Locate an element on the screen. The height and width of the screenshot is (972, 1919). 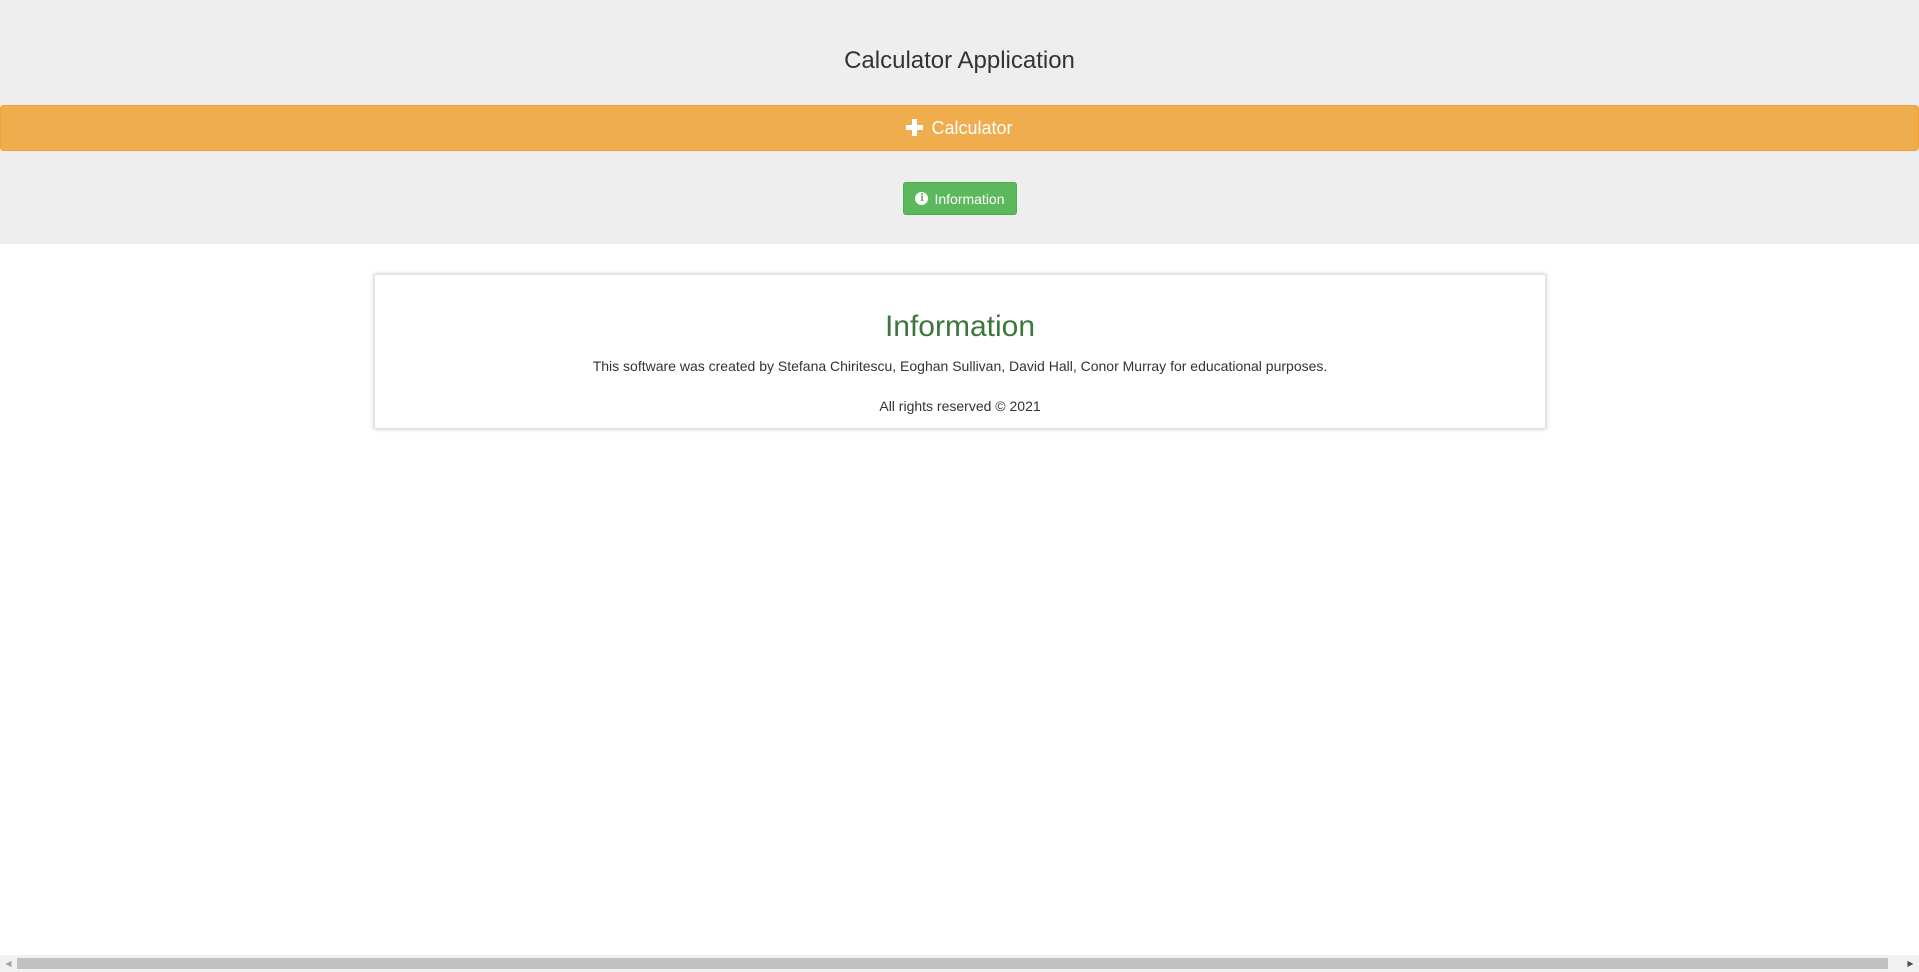
copyright-text: All rights reserved © 2021 is located at coordinates (960, 406).